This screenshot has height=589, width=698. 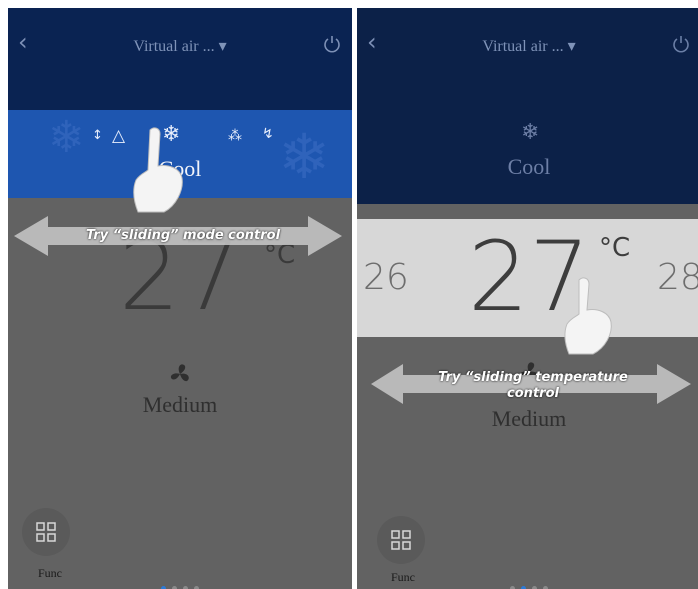 What do you see at coordinates (533, 393) in the screenshot?
I see `tutorial-hint-line: control` at bounding box center [533, 393].